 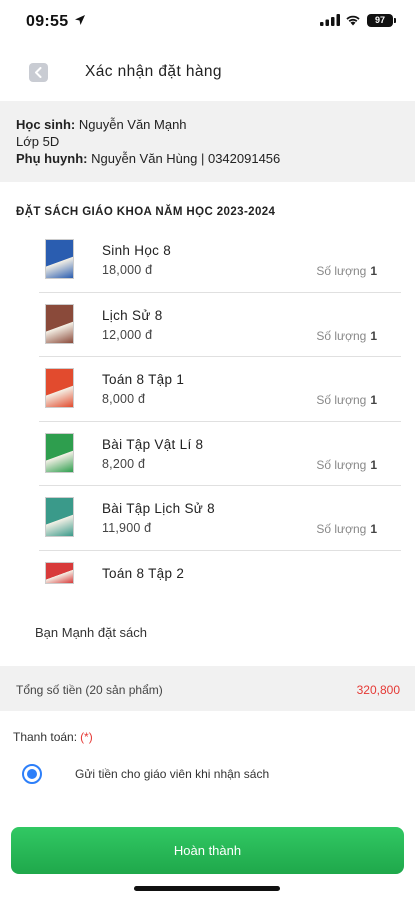 I want to click on status-time: 09:55, so click(x=47, y=21).